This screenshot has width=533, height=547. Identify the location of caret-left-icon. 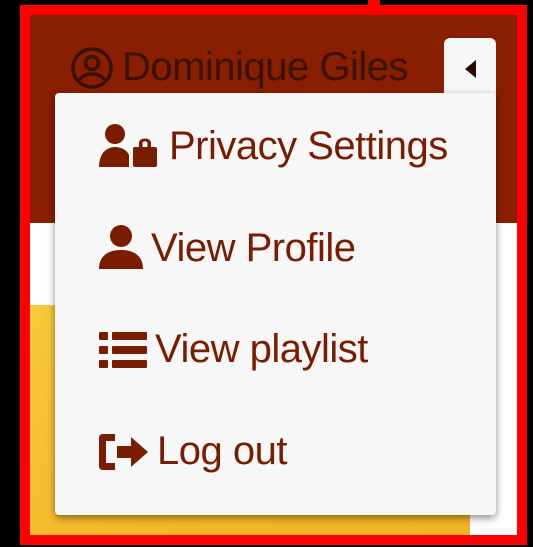
(470, 69).